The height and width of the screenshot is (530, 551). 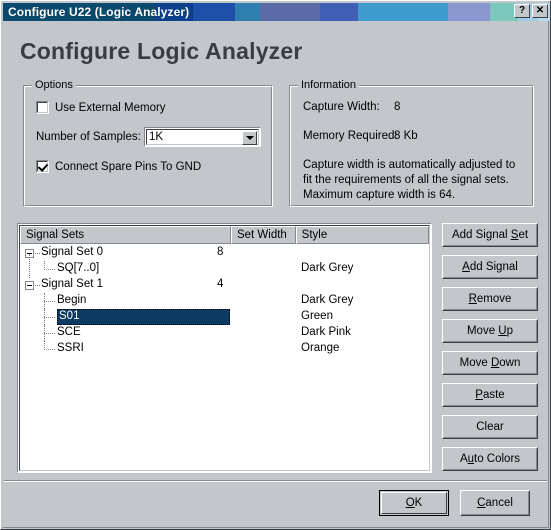 I want to click on move-down-button: Move Down, so click(x=490, y=363).